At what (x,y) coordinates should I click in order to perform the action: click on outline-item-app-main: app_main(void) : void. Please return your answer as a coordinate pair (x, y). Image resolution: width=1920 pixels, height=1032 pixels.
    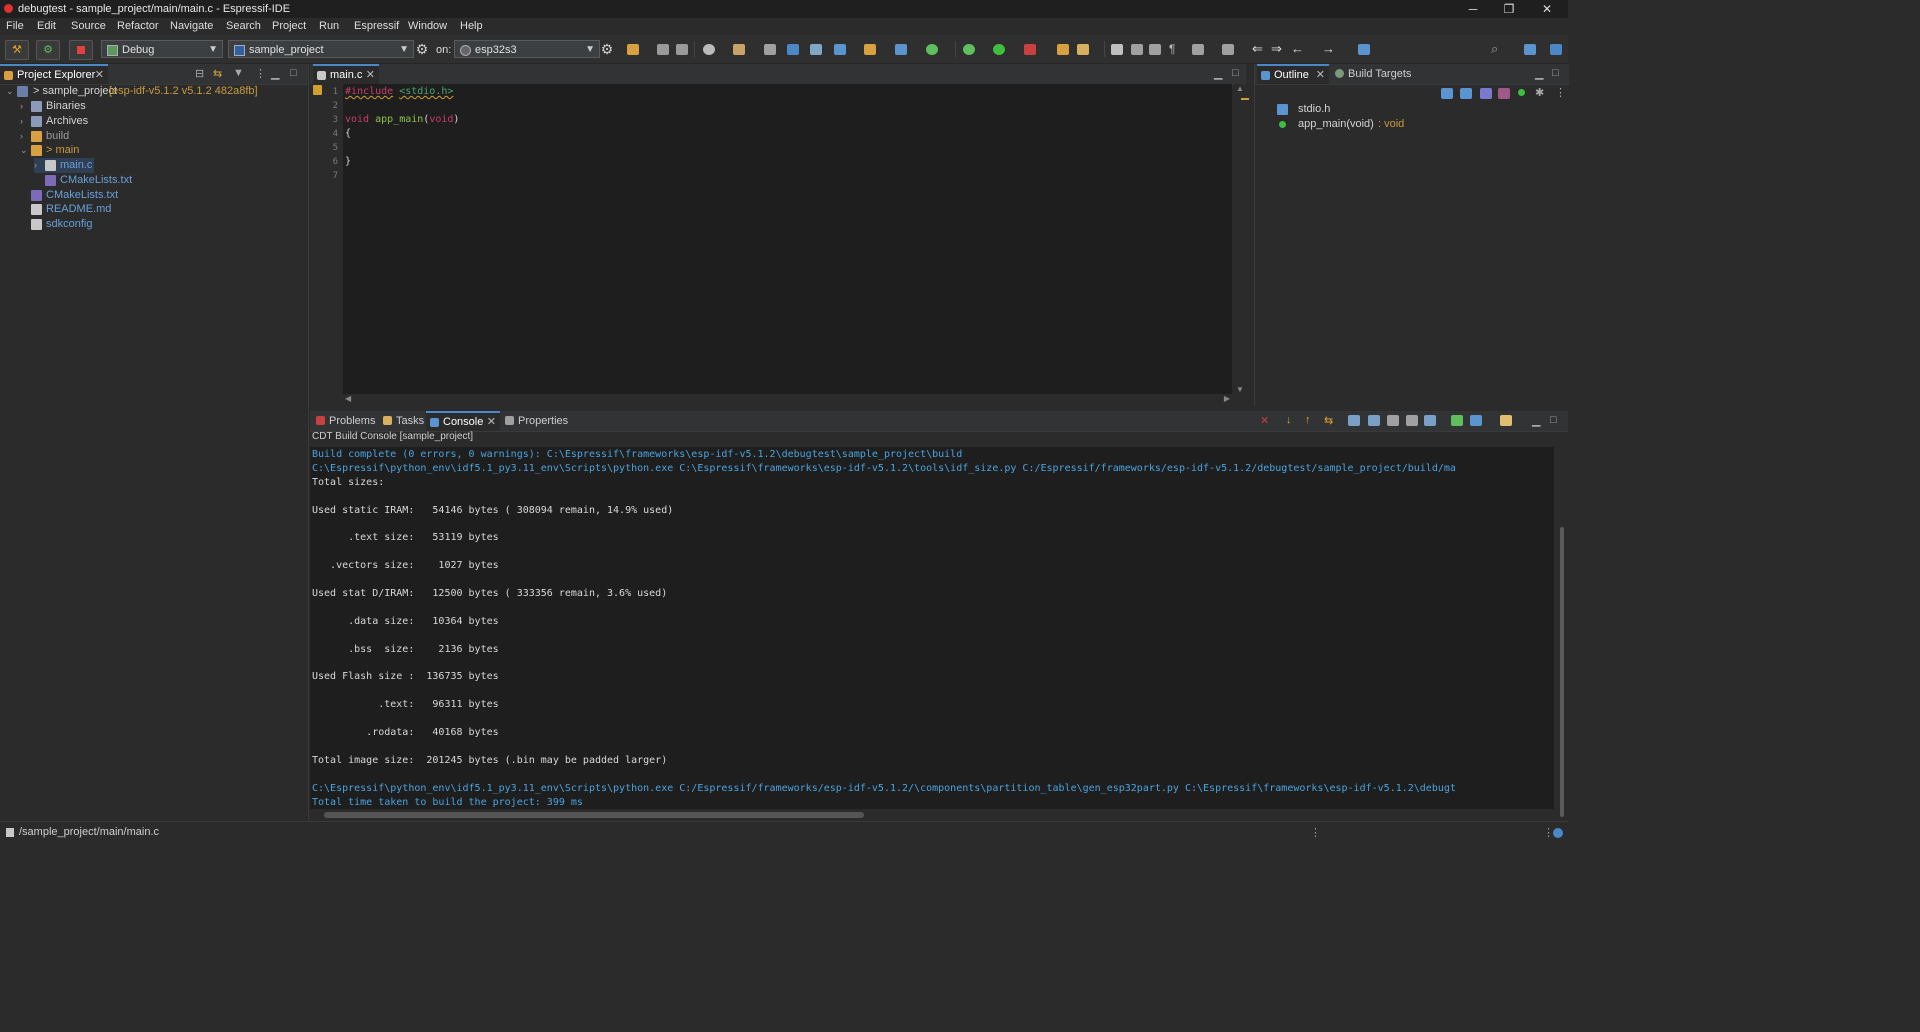
    Looking at the image, I should click on (1395, 124).